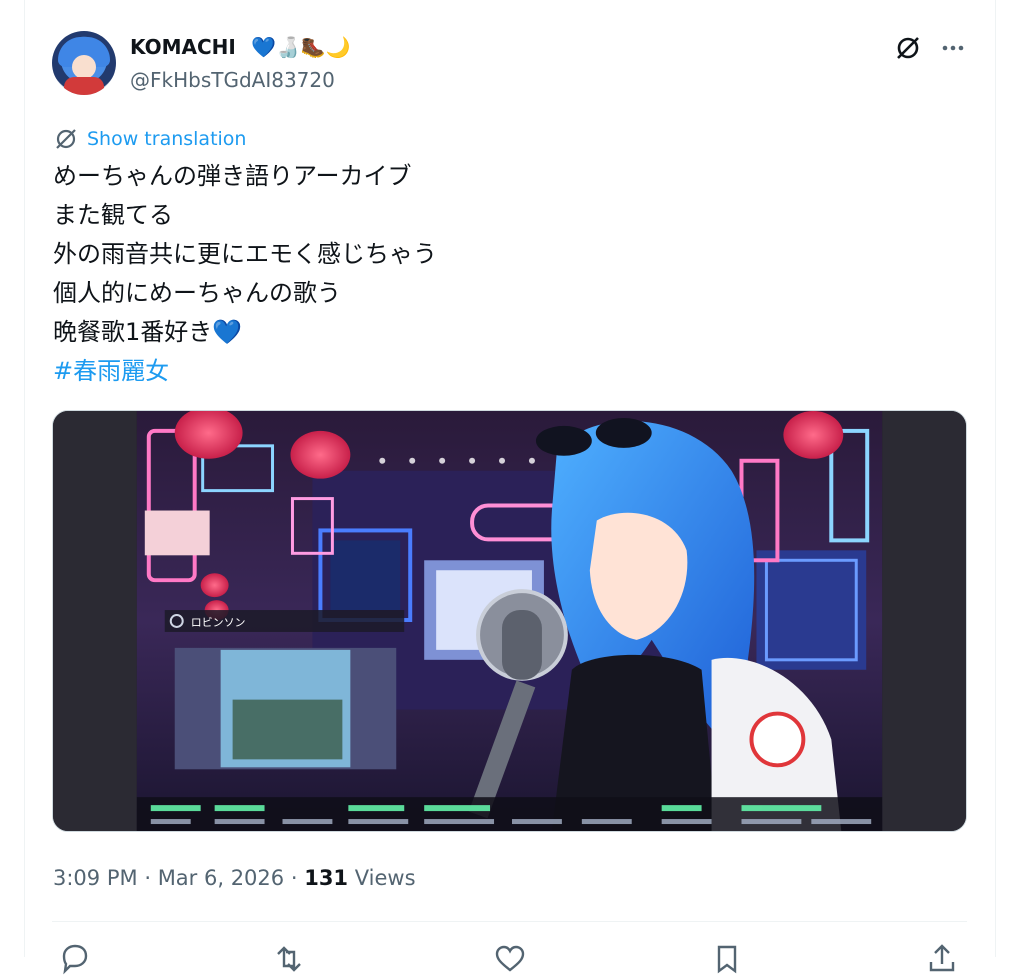 Image resolution: width=1024 pixels, height=976 pixels. Describe the element at coordinates (167, 139) in the screenshot. I see `show-translation-label: Show translation` at that location.